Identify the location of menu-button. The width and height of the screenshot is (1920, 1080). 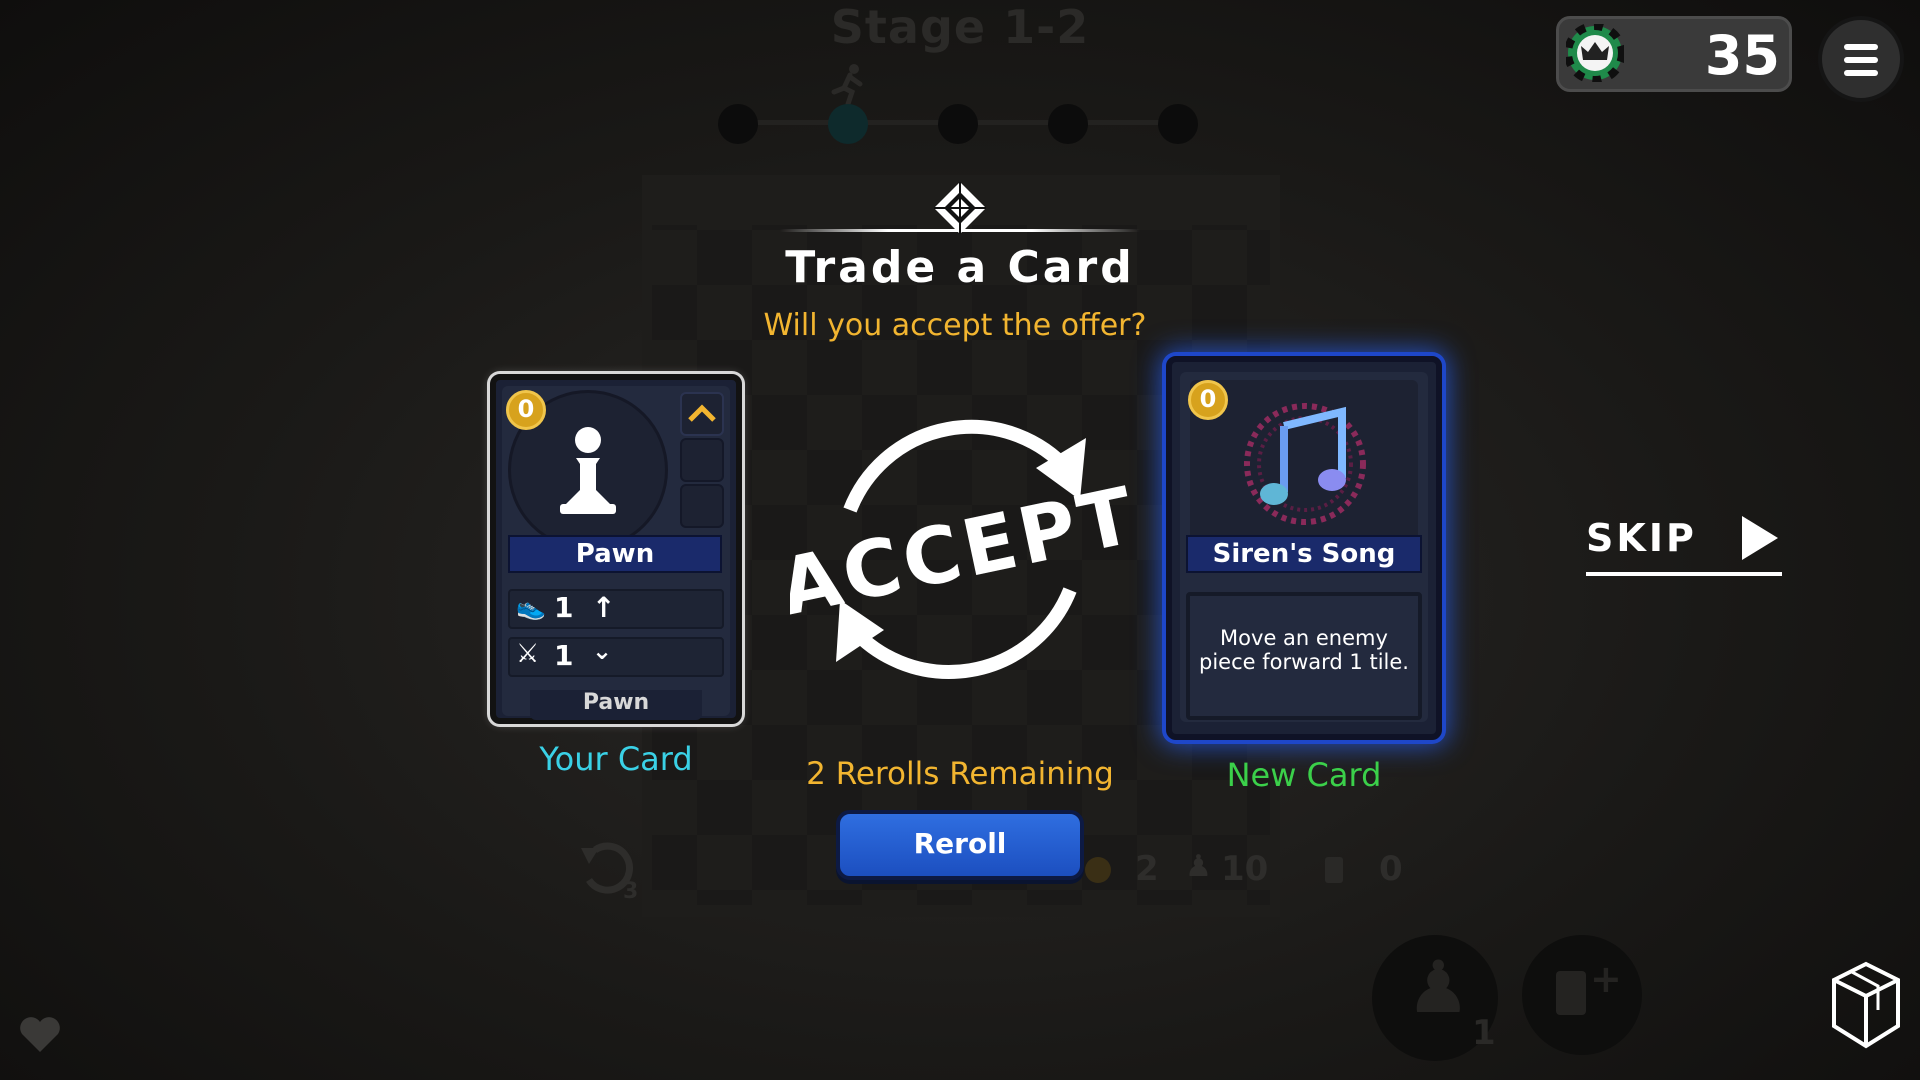
(1861, 59).